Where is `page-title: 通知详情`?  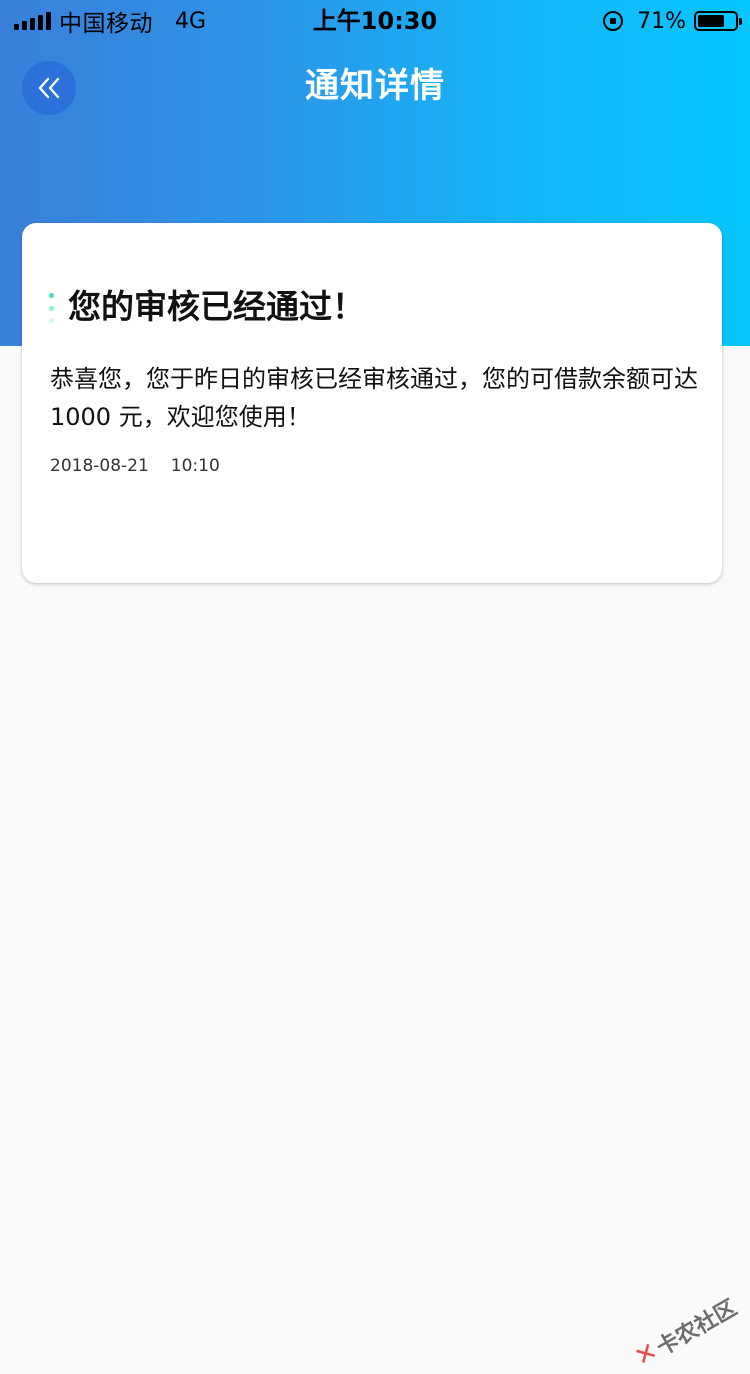
page-title: 通知详情 is located at coordinates (375, 86).